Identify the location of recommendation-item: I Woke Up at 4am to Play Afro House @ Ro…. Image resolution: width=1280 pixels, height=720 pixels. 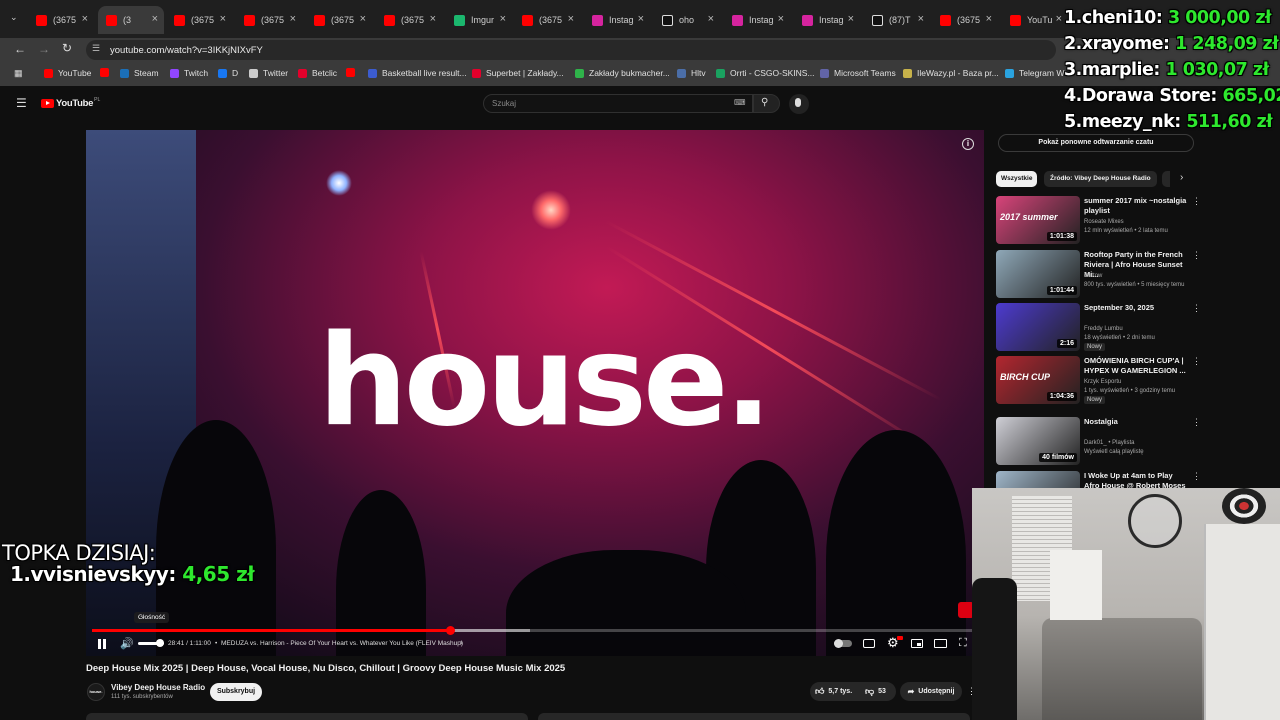
(1098, 480).